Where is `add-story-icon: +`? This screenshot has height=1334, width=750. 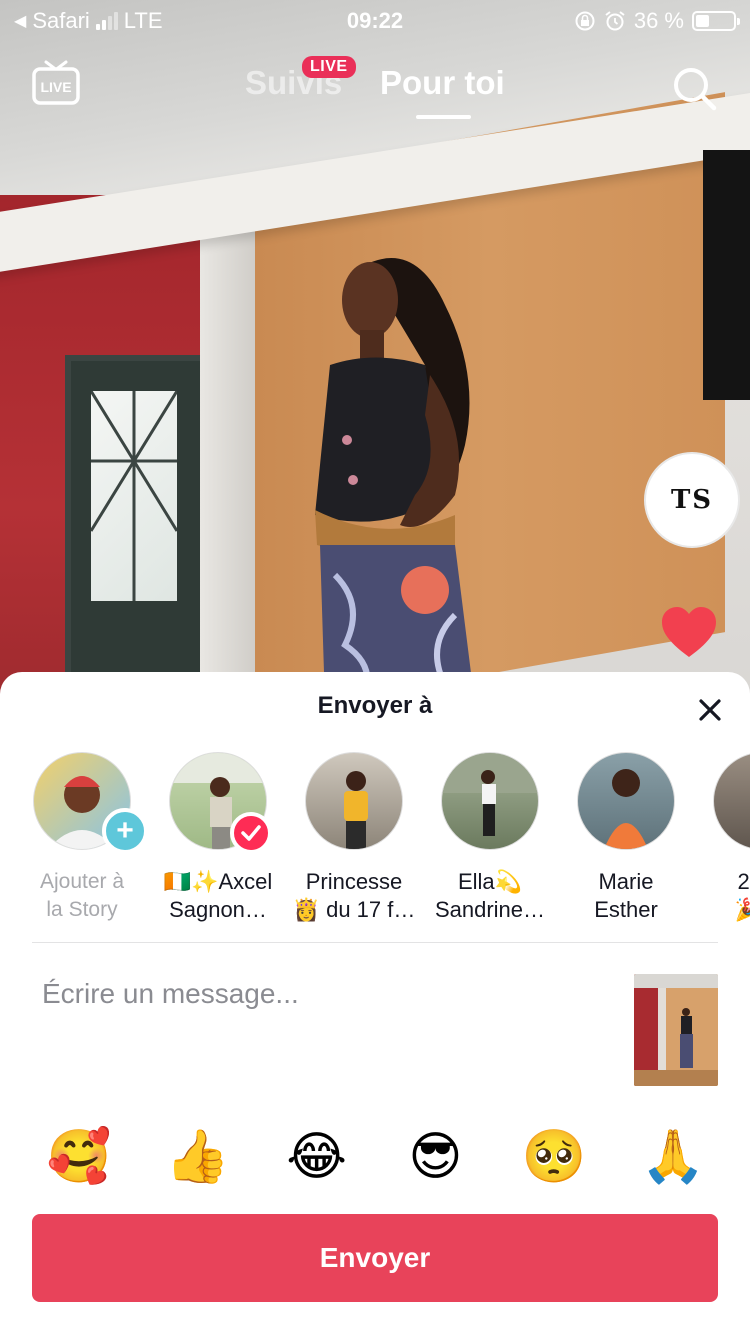 add-story-icon: + is located at coordinates (125, 831).